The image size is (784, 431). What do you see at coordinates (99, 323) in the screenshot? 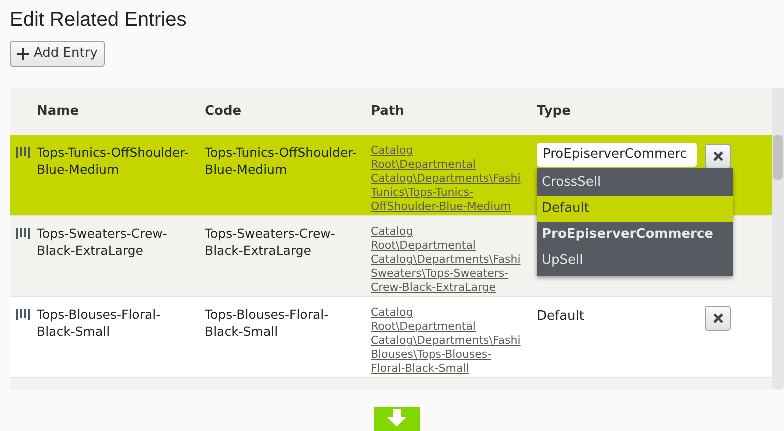
I see `name-cell-text: Tops-Blouses-Floral-Black-Small` at bounding box center [99, 323].